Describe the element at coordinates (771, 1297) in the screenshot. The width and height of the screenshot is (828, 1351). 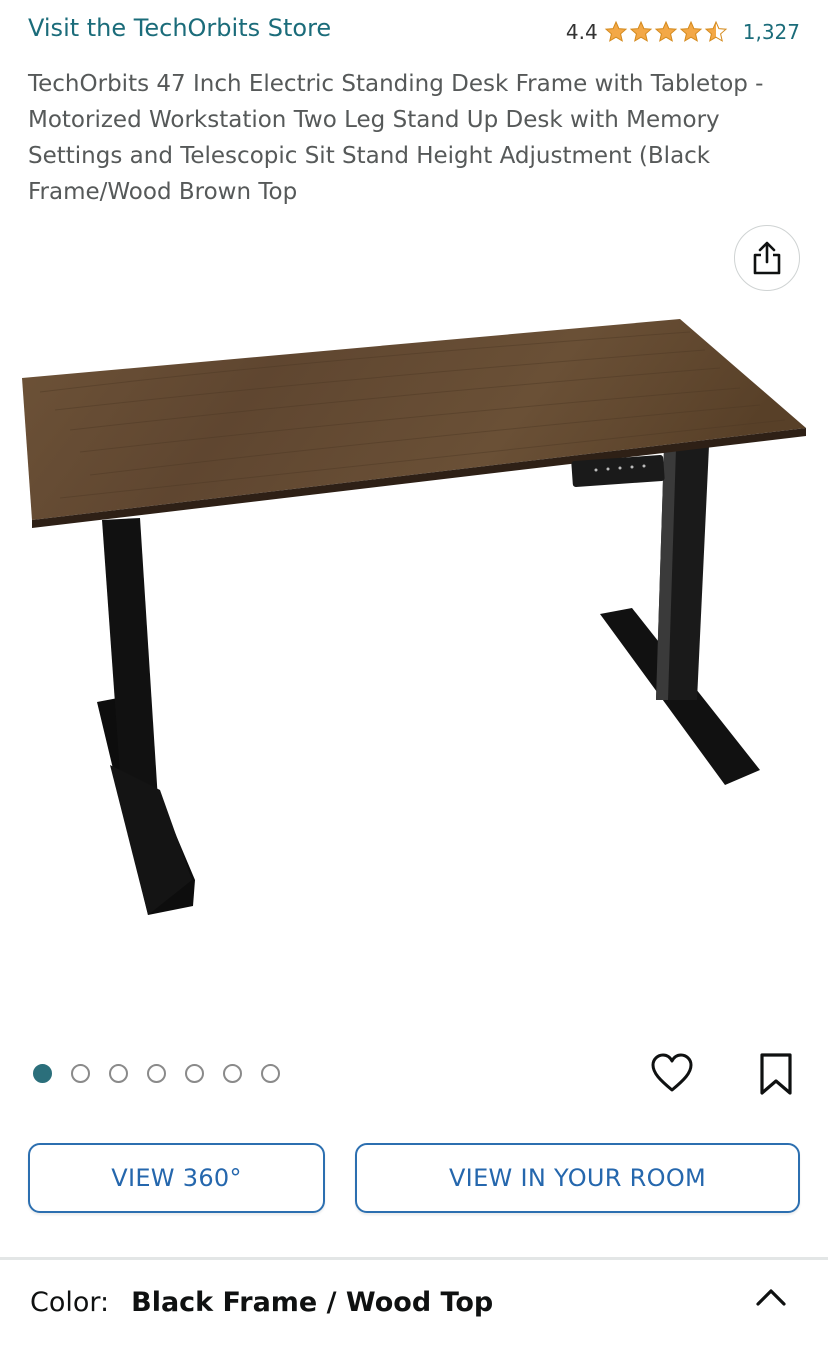
I see `chevron-up-icon` at that location.